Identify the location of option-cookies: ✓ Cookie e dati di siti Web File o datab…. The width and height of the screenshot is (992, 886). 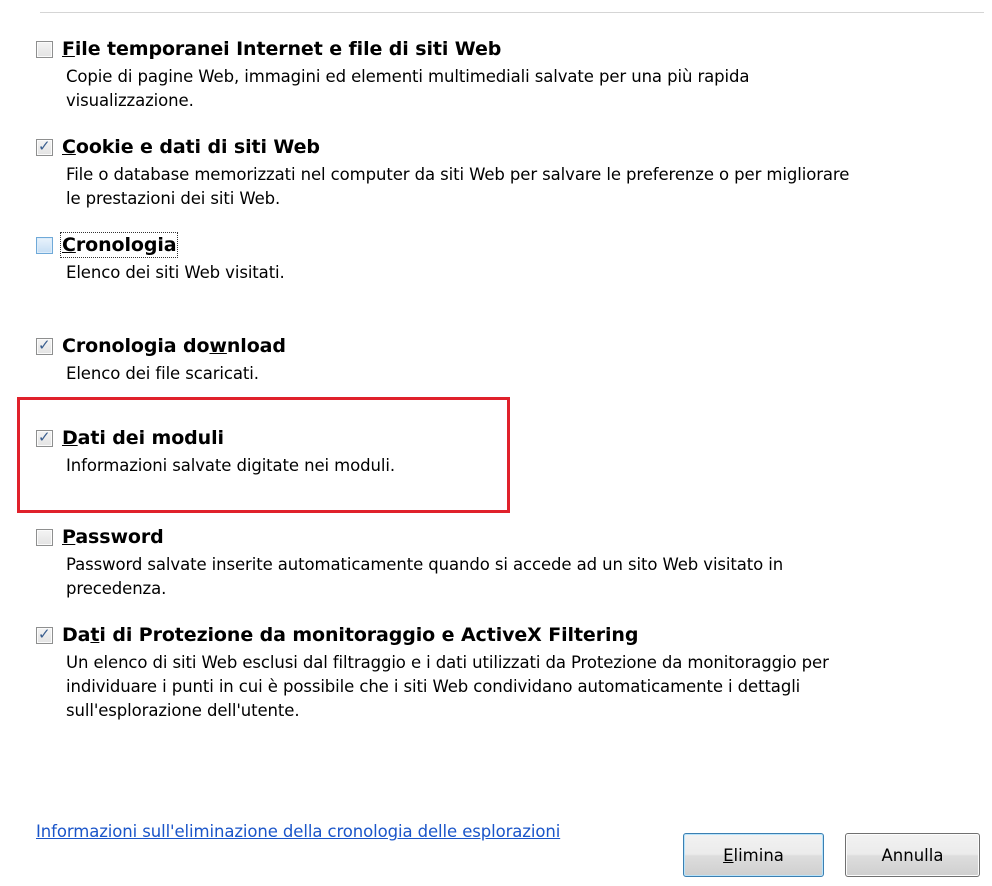
(510, 172).